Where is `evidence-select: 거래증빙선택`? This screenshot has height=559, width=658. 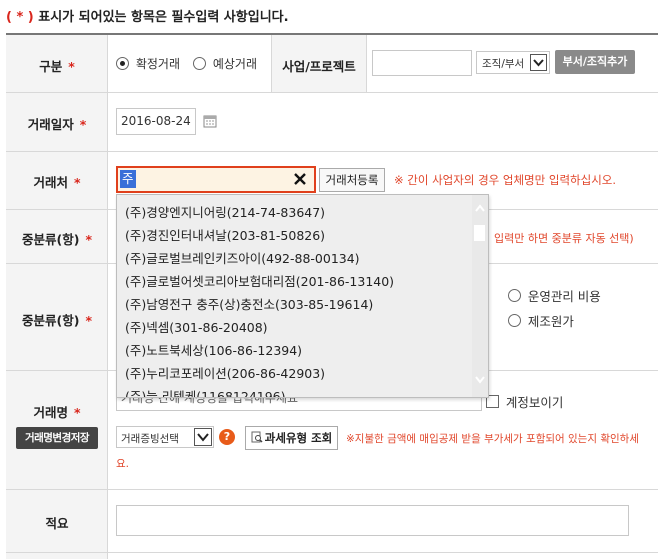
evidence-select: 거래증빙선택 is located at coordinates (165, 437).